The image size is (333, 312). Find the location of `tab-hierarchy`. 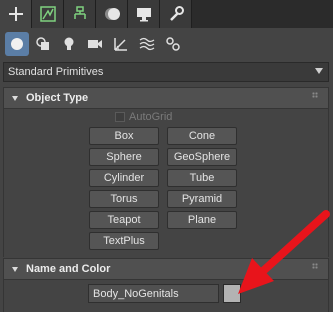

tab-hierarchy is located at coordinates (80, 14).